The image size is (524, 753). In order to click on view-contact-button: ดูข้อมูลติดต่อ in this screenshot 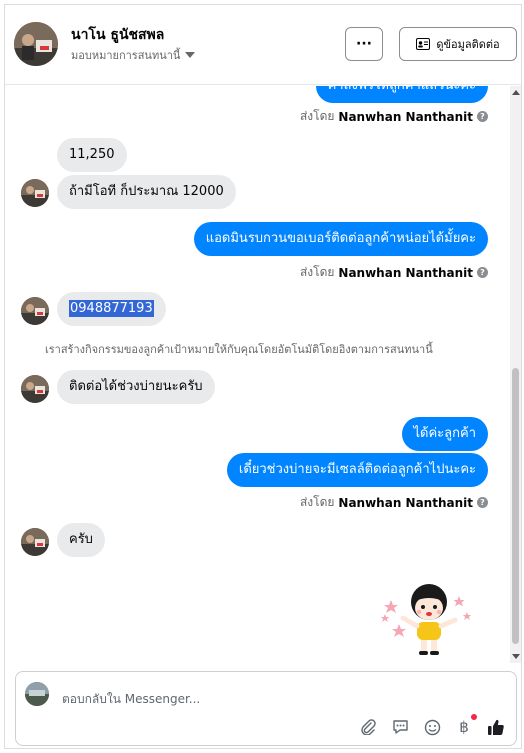, I will do `click(458, 44)`.